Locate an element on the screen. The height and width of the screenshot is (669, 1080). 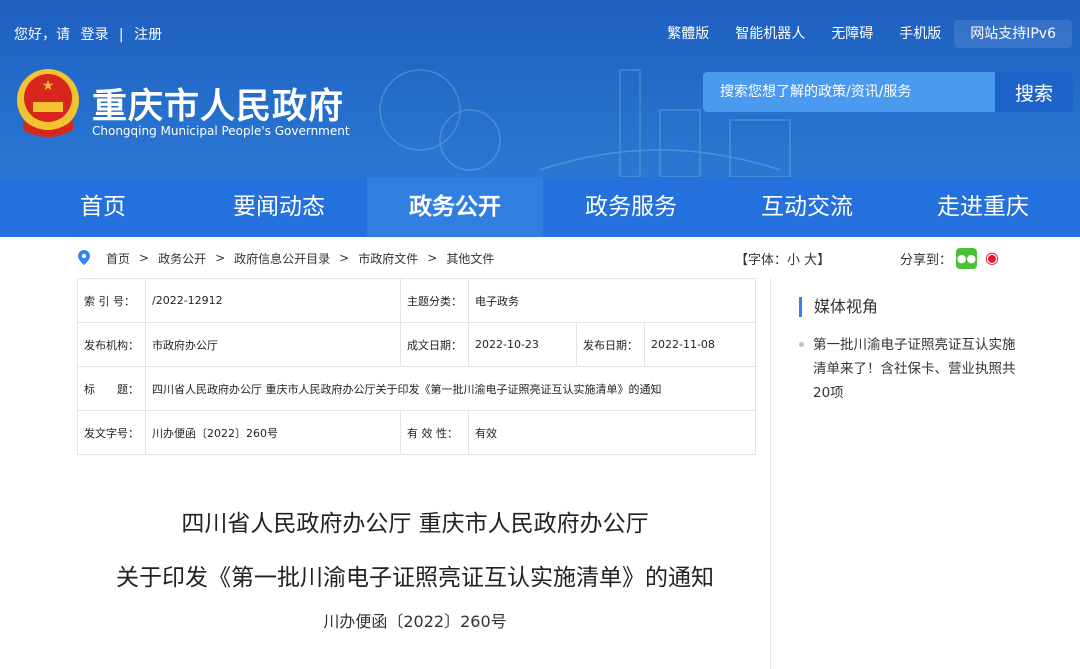
doc-title-line1: 四川省人民政府办公厅 重庆市人民政府办公厅 is located at coordinates (415, 524).